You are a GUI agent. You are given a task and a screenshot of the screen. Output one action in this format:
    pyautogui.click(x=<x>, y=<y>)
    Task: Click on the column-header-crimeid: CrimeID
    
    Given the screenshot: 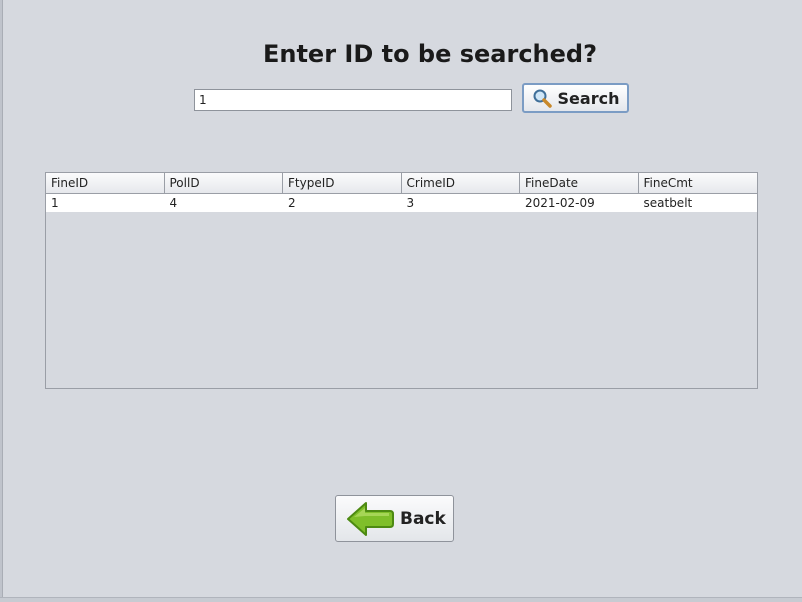 What is the action you would take?
    pyautogui.click(x=461, y=183)
    